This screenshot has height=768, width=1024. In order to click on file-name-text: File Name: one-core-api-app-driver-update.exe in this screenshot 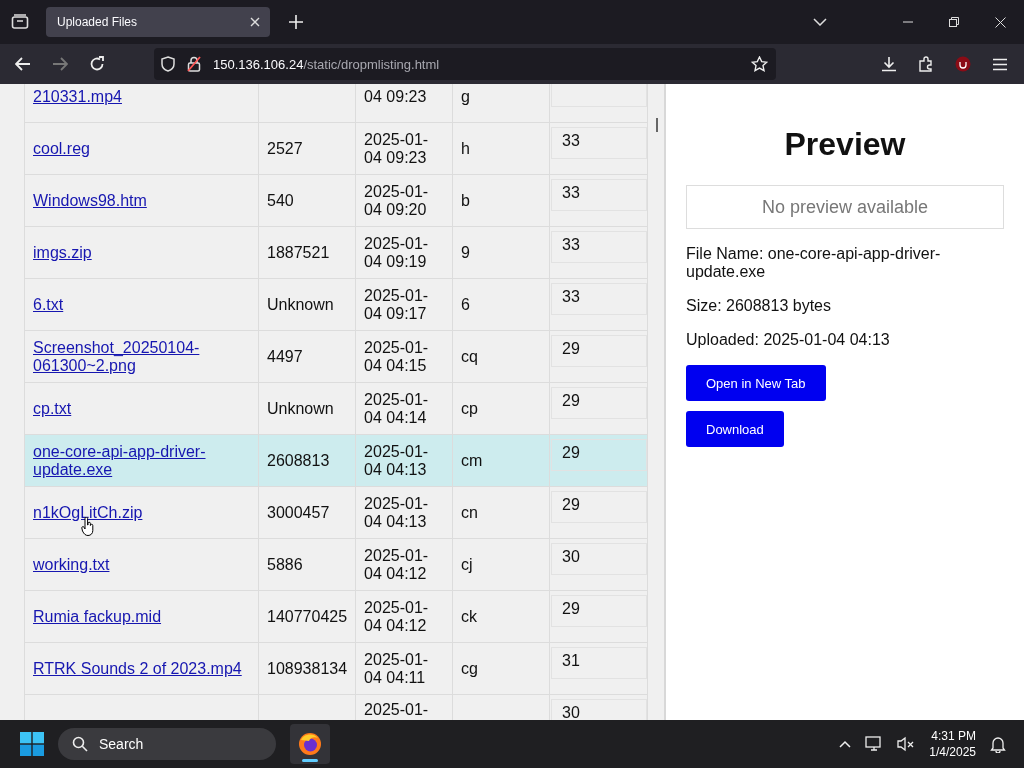, I will do `click(814, 263)`.